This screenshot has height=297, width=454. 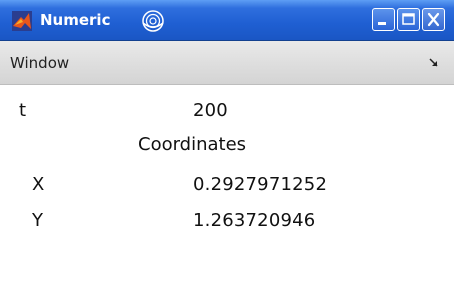 What do you see at coordinates (227, 63) in the screenshot?
I see `menu-bar: Window` at bounding box center [227, 63].